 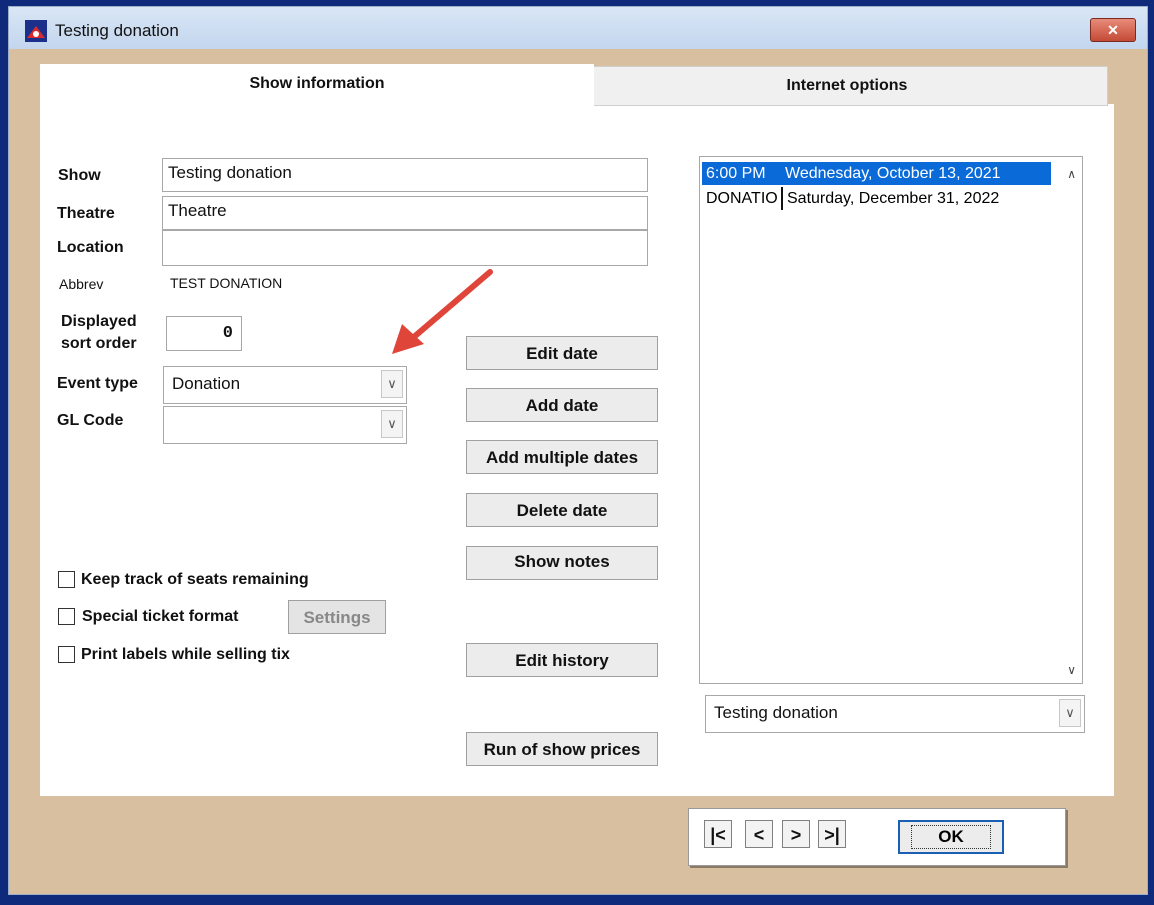 I want to click on tab-show-information: Show information, so click(x=317, y=86).